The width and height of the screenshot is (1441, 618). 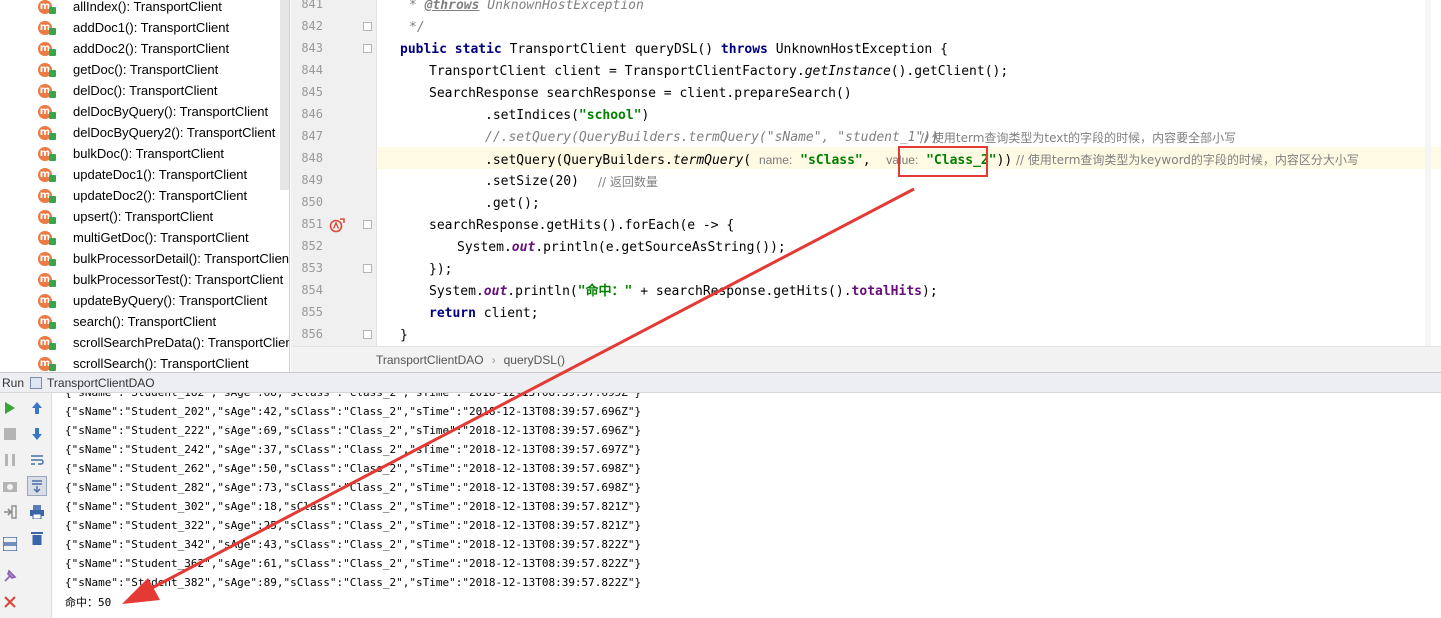 What do you see at coordinates (430, 360) in the screenshot?
I see `breadcrumb-class: TransportClientDAO` at bounding box center [430, 360].